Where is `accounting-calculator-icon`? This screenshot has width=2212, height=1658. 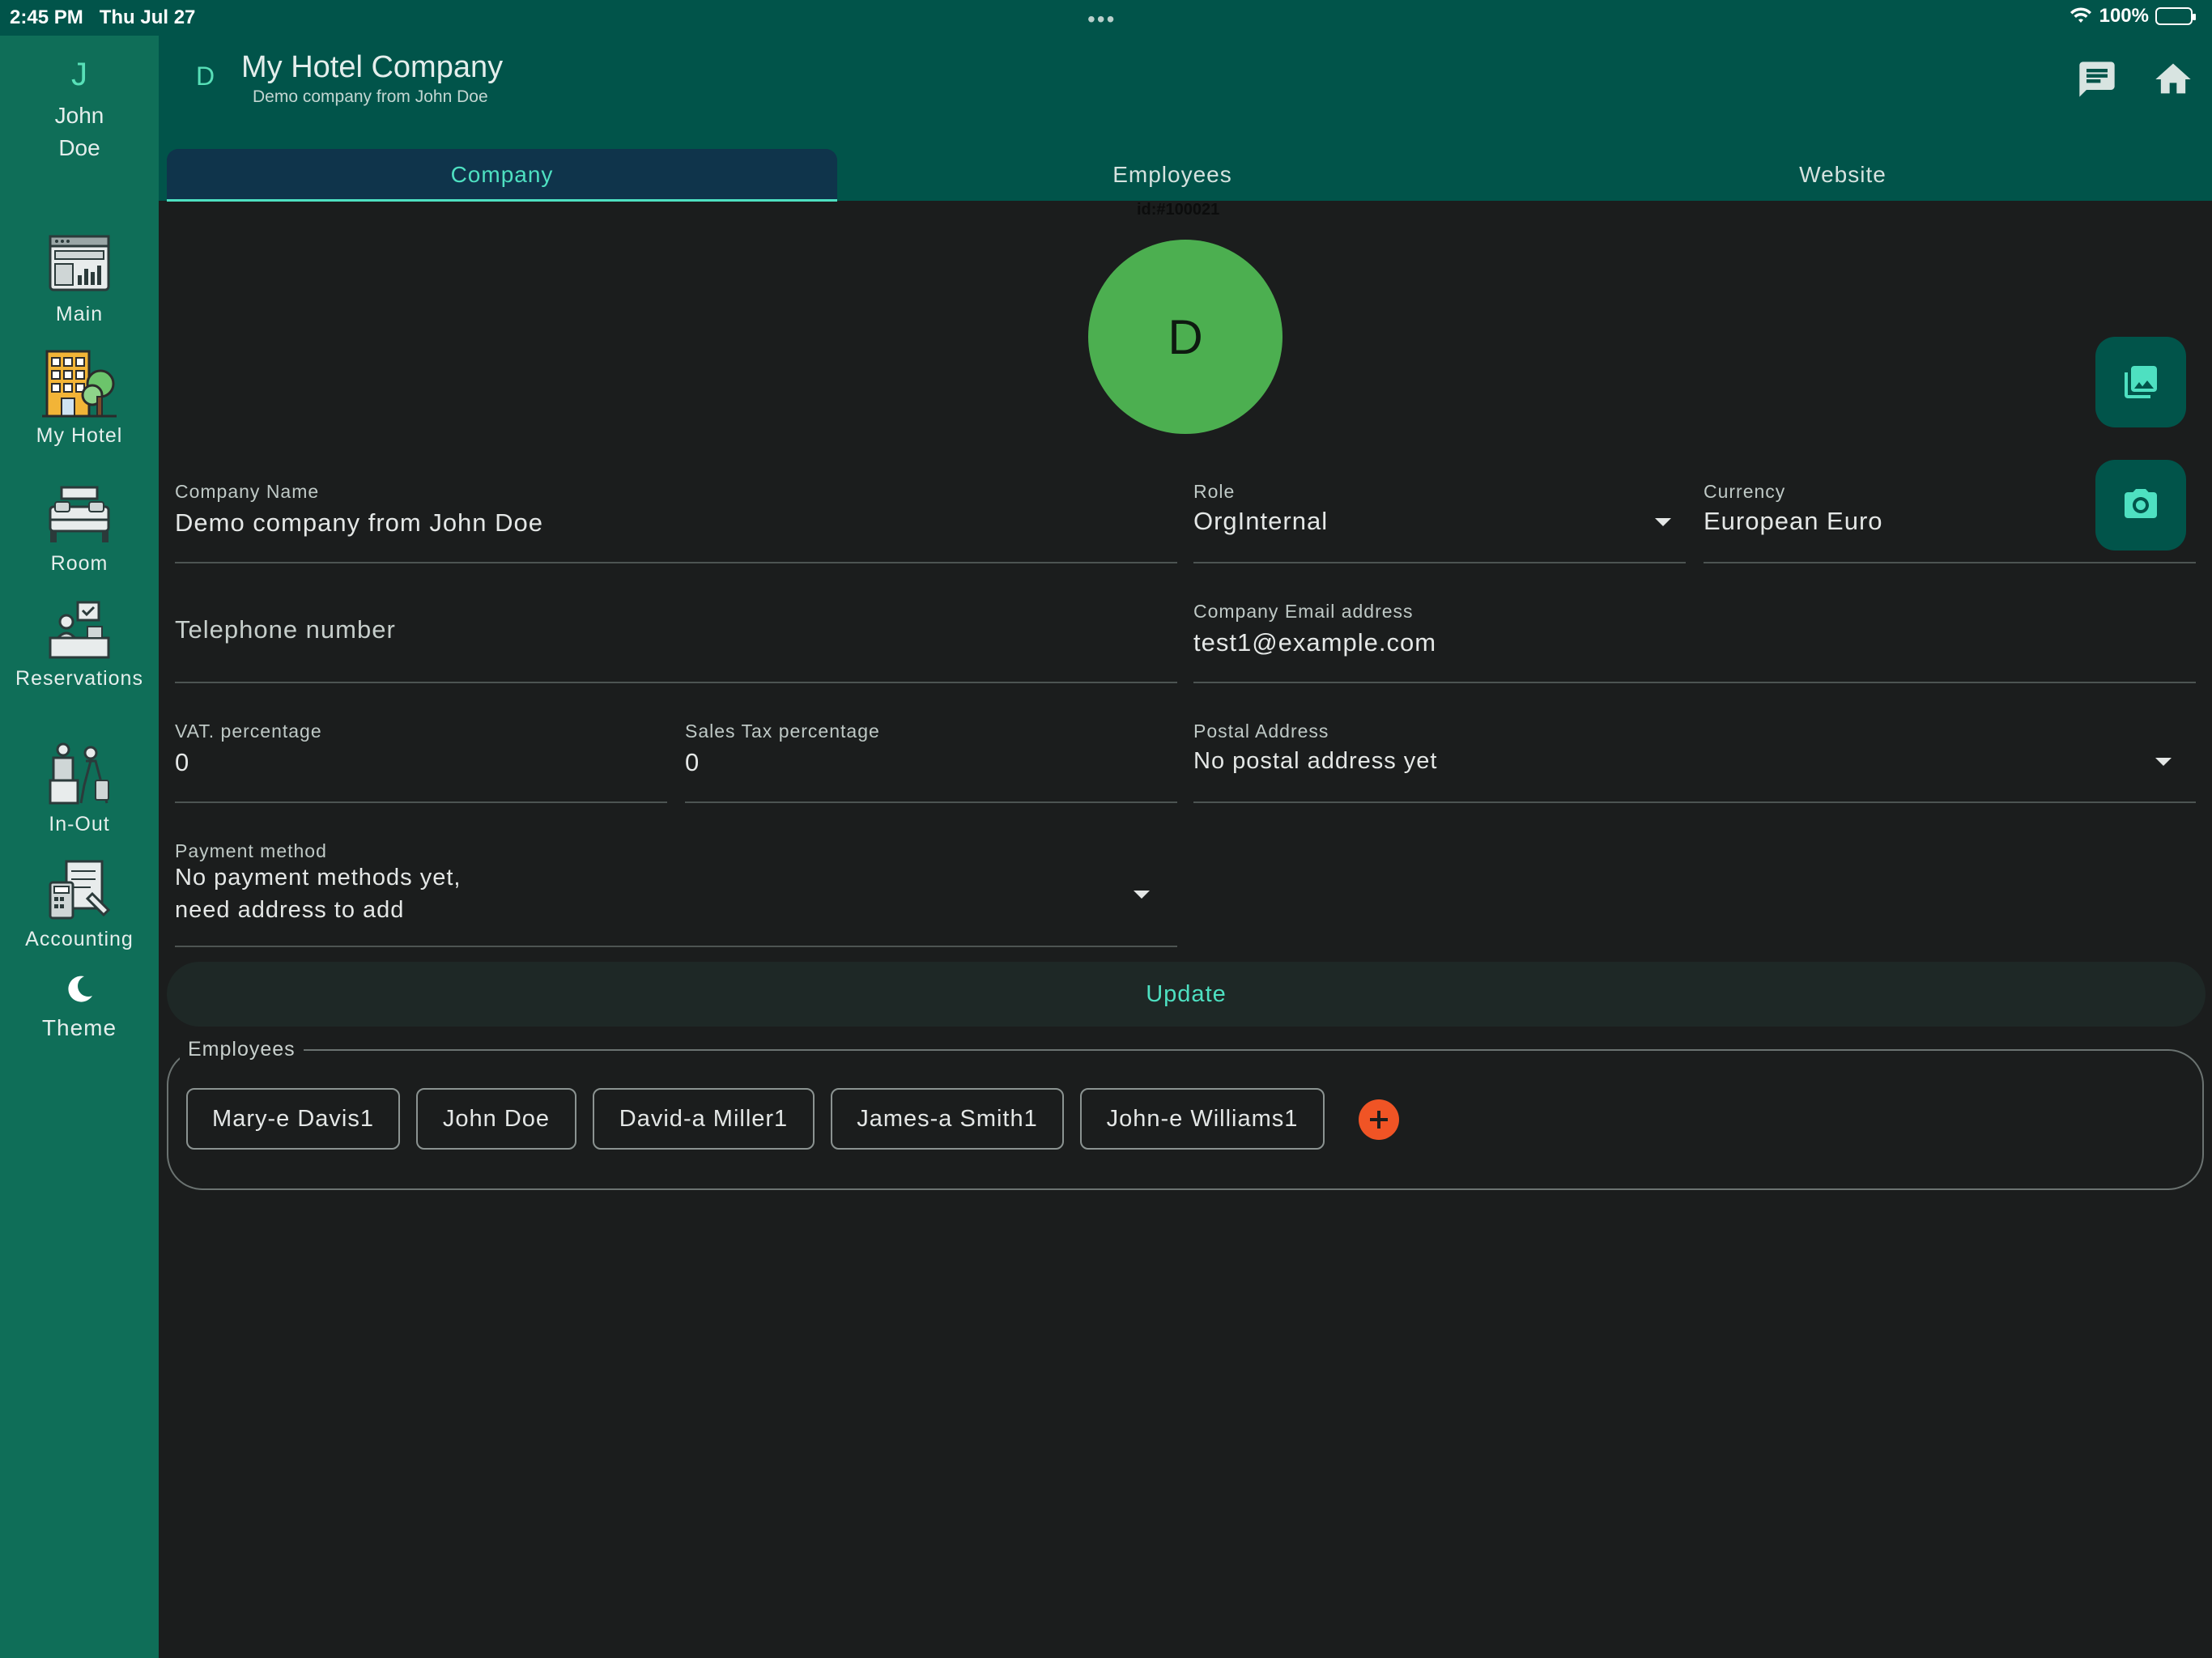 accounting-calculator-icon is located at coordinates (80, 890).